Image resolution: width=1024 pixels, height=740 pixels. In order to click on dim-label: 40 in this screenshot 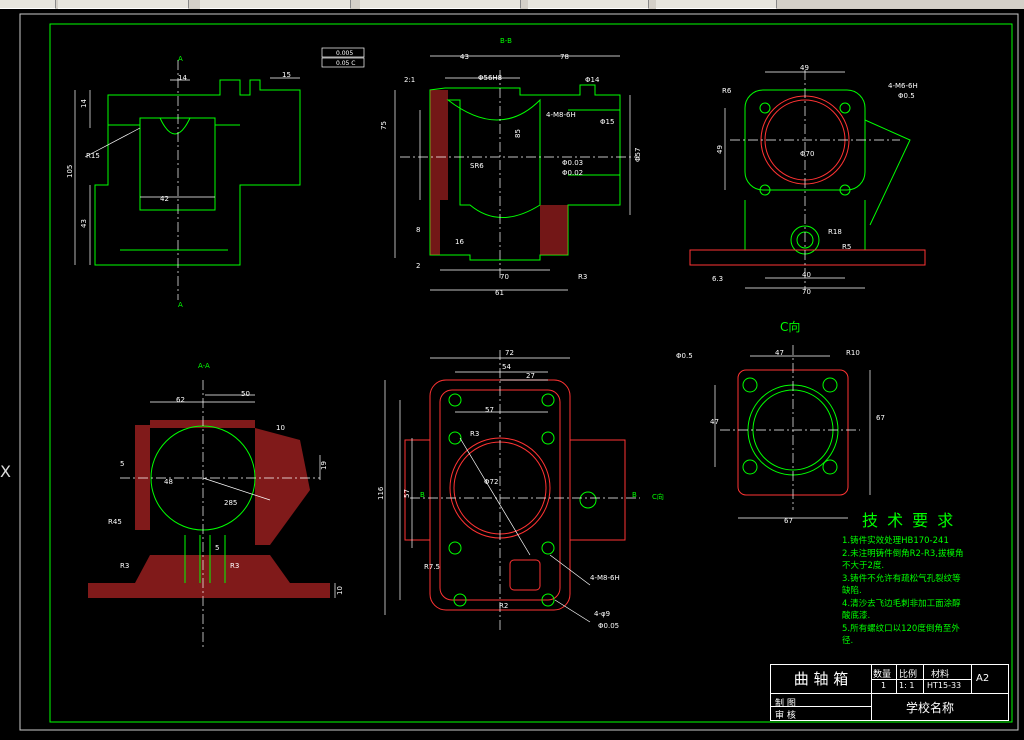, I will do `click(806, 275)`.